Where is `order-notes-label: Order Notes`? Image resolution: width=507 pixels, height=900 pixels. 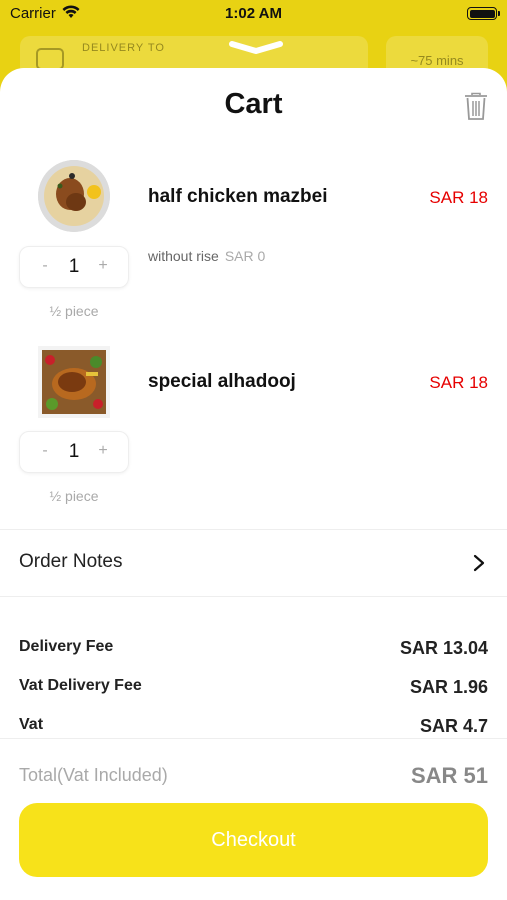 order-notes-label: Order Notes is located at coordinates (71, 561).